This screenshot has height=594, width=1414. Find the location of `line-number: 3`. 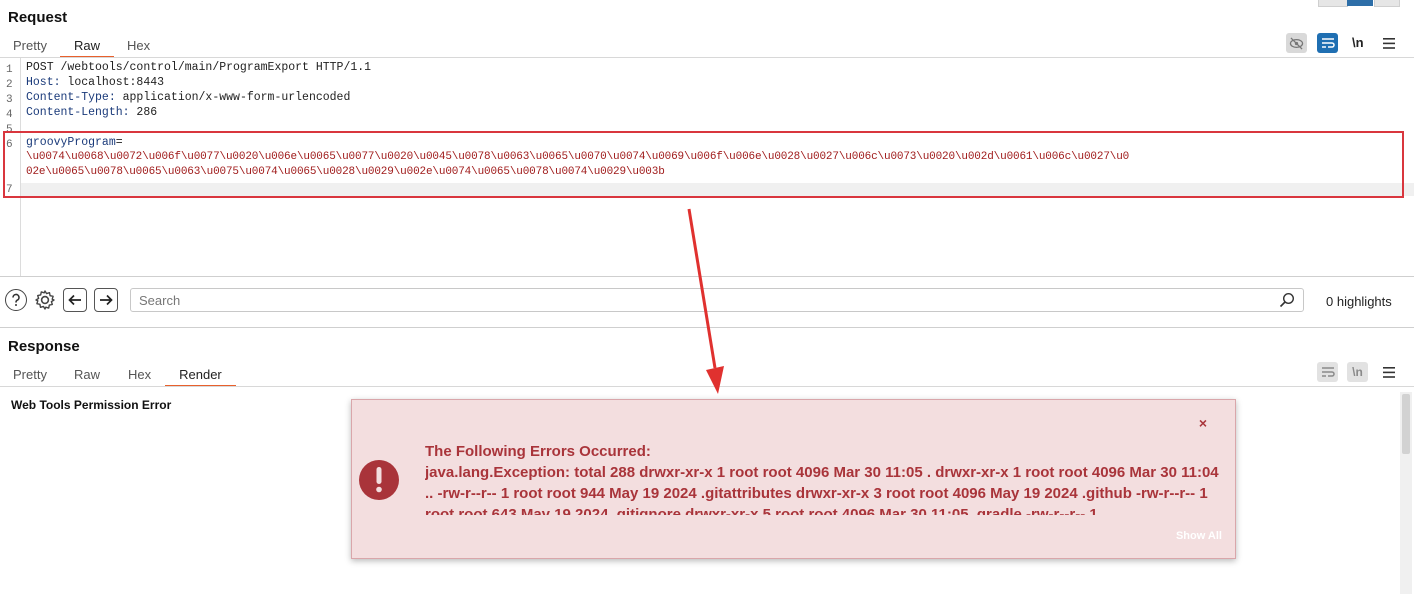

line-number: 3 is located at coordinates (9, 100).